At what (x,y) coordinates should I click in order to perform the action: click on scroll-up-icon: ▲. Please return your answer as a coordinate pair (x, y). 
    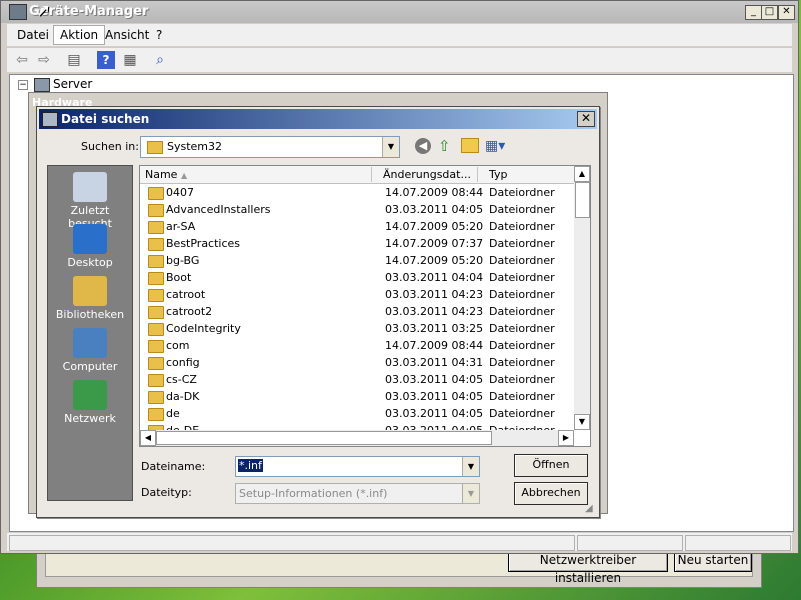
    Looking at the image, I should click on (582, 174).